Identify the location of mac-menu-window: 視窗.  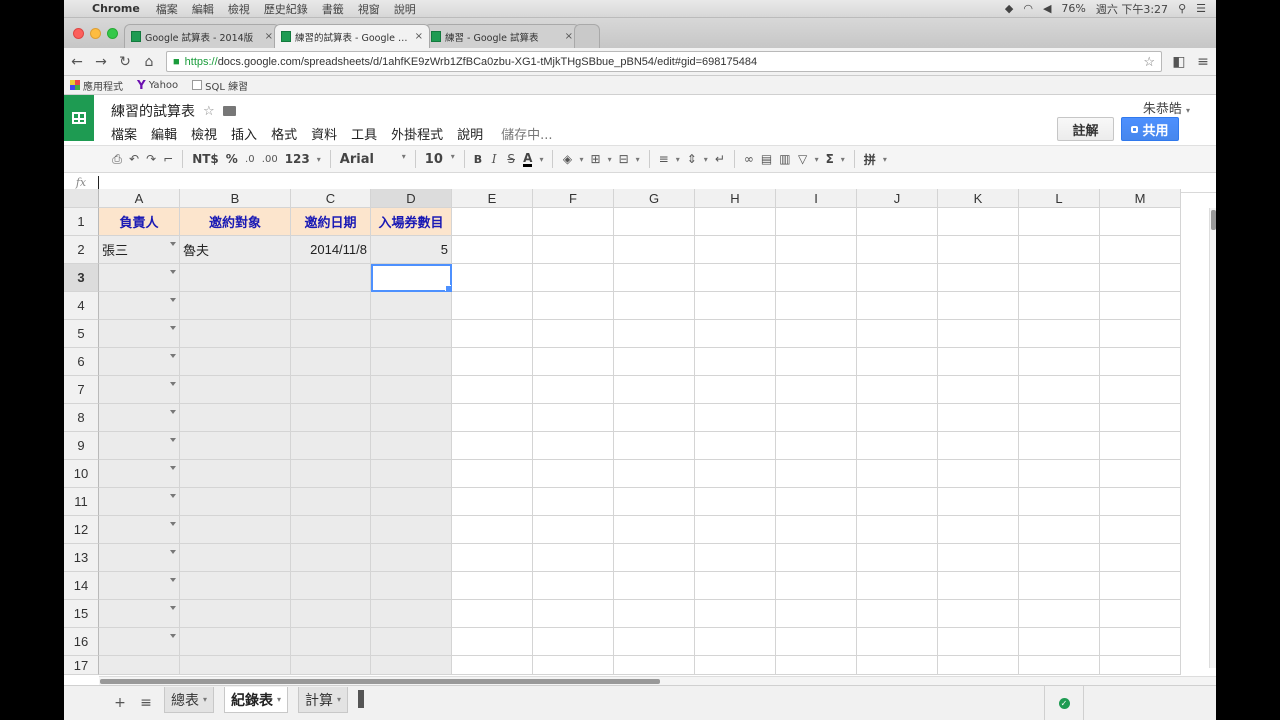
(369, 9).